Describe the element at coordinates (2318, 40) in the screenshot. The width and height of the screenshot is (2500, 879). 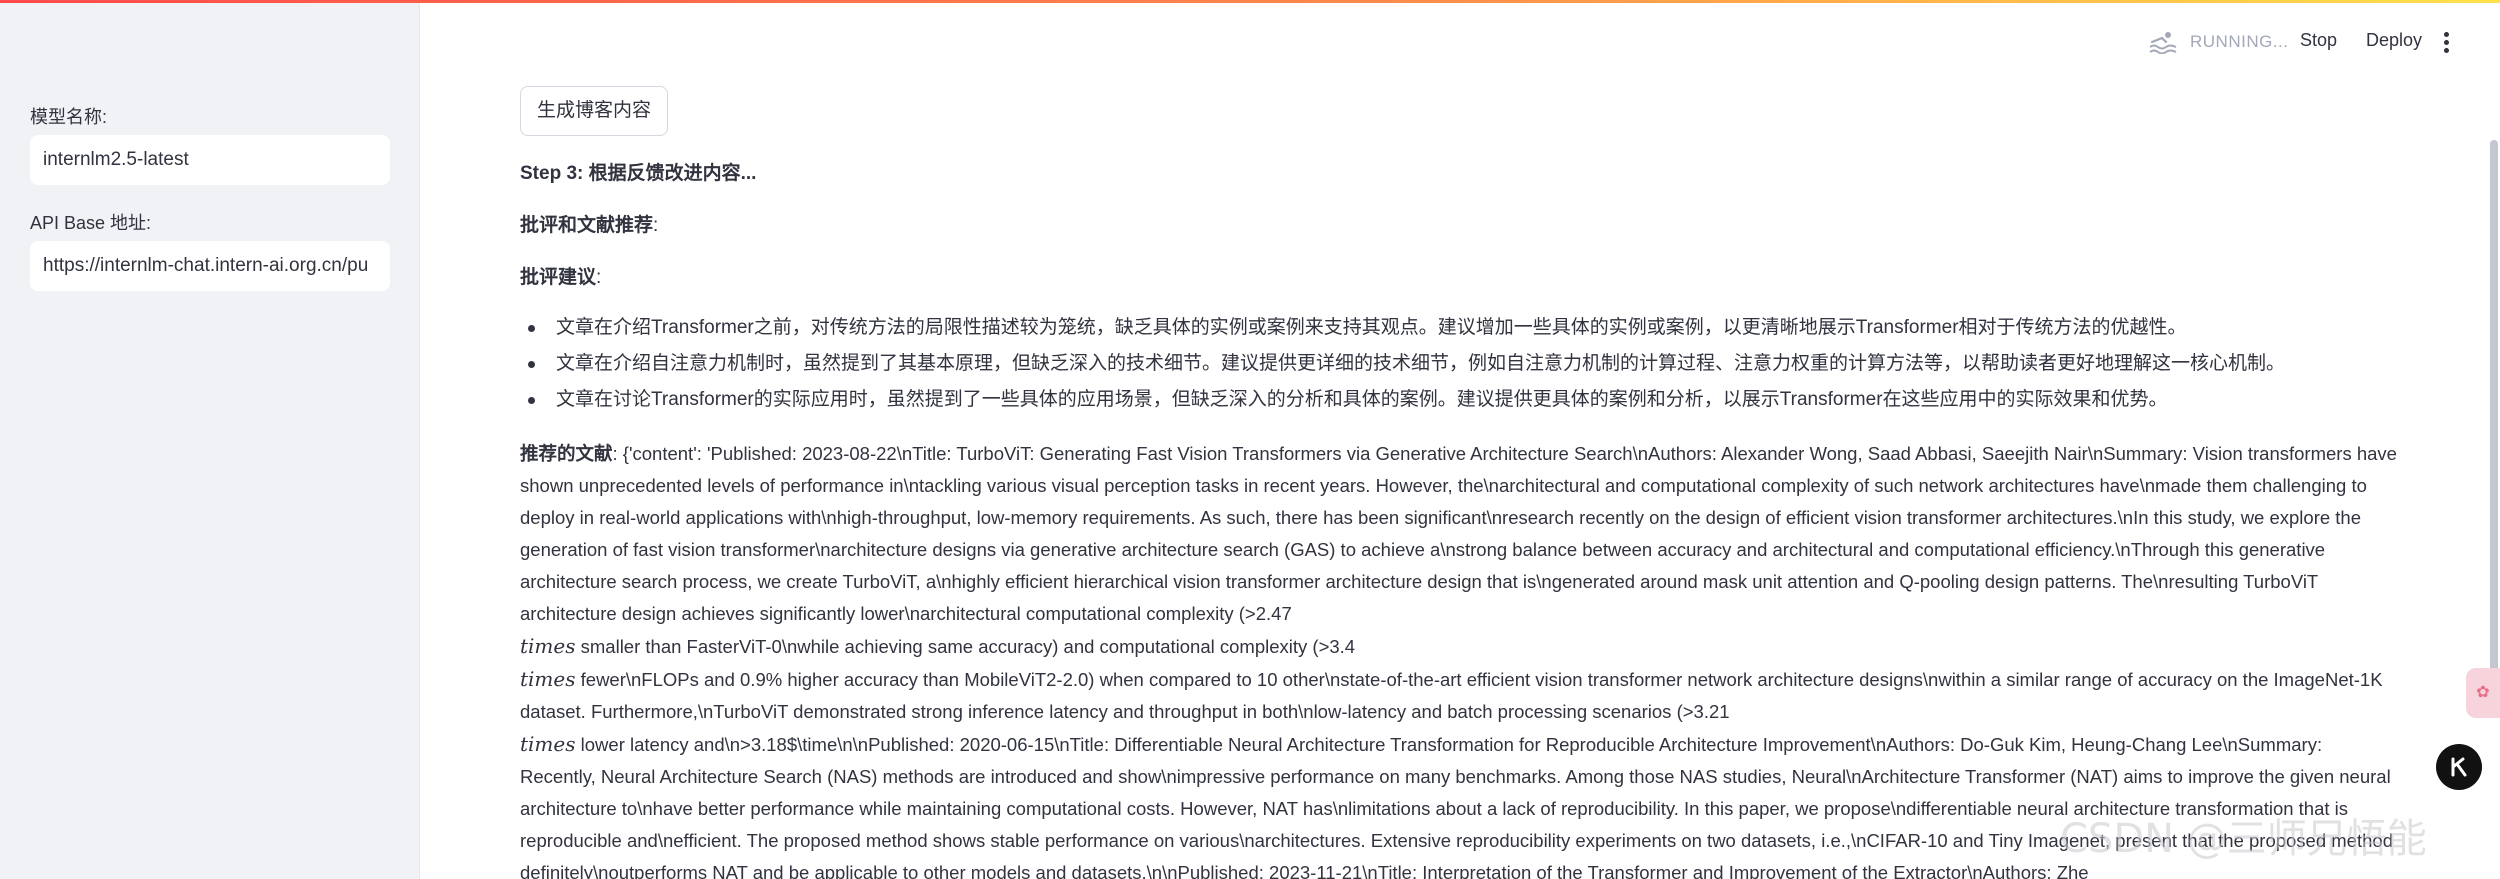
I see `stop-button: Stop` at that location.